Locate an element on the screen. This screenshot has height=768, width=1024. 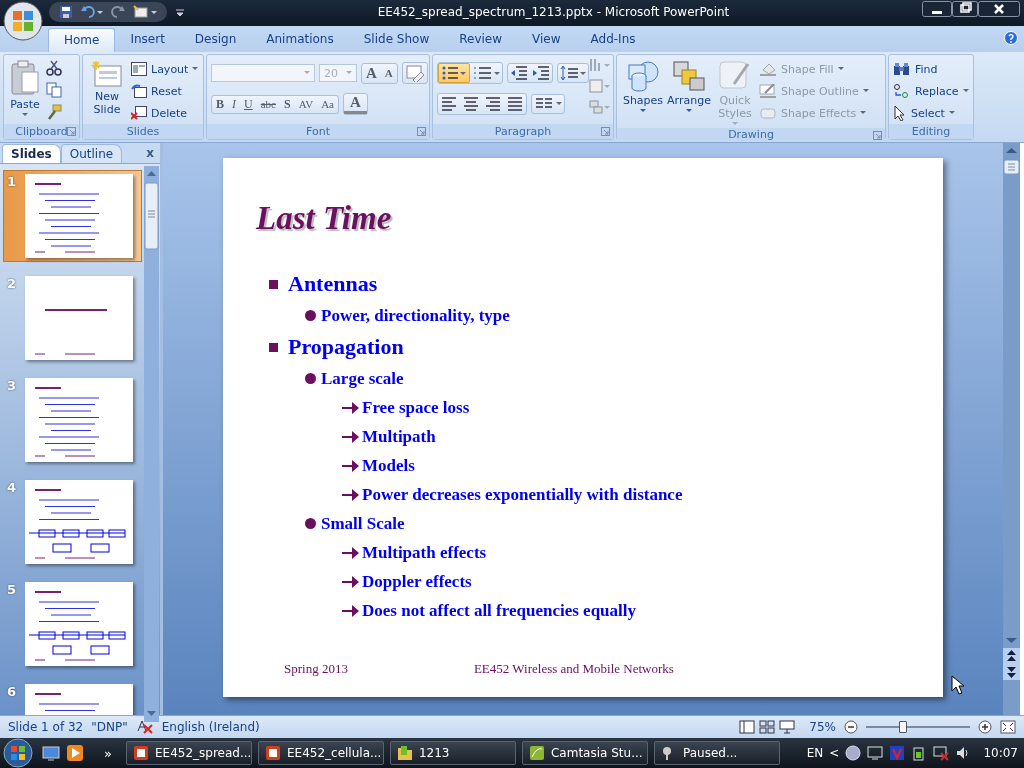
show-desktop-icon is located at coordinates (51, 753).